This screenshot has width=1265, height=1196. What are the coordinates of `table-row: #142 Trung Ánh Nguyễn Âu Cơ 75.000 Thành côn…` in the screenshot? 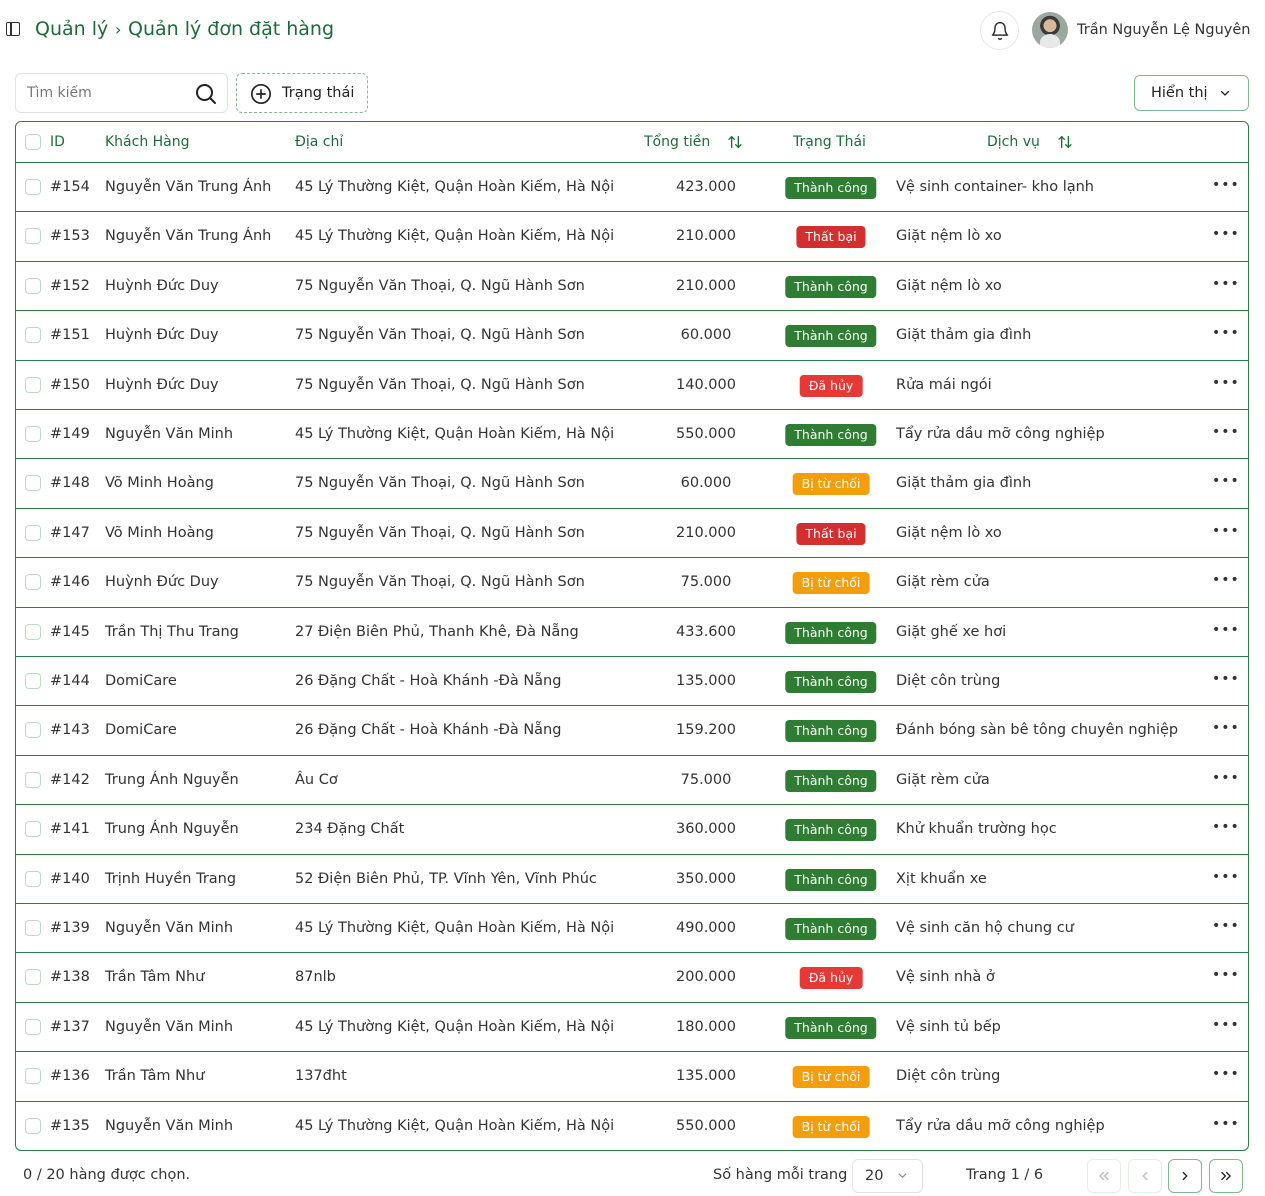 It's located at (632, 781).